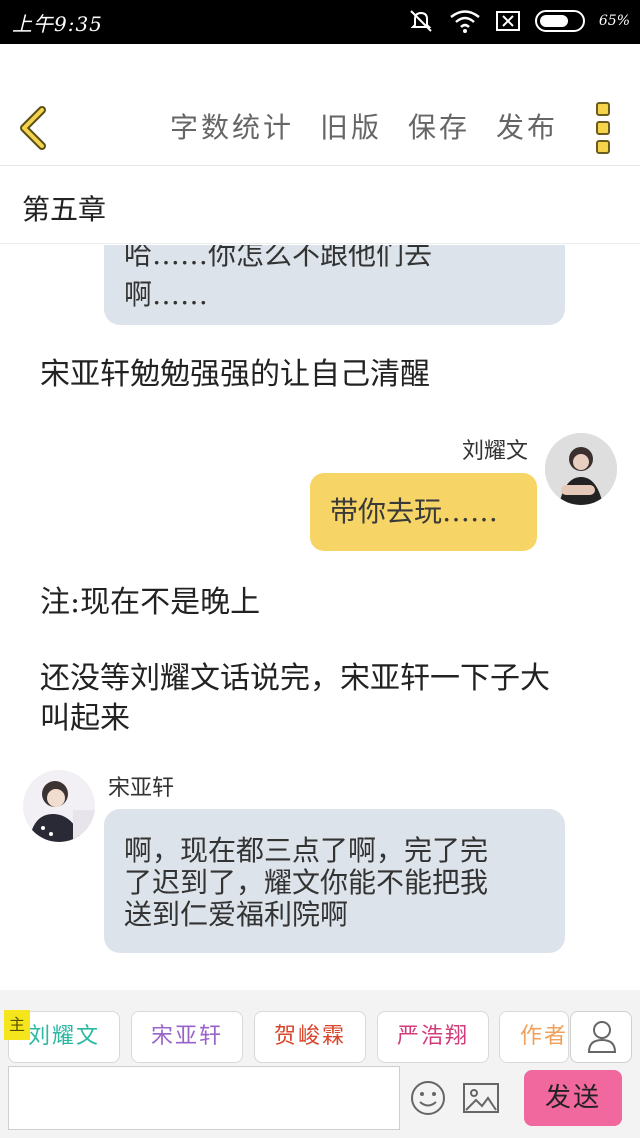 The height and width of the screenshot is (1138, 640). Describe the element at coordinates (559, 21) in the screenshot. I see `battery-icon` at that location.